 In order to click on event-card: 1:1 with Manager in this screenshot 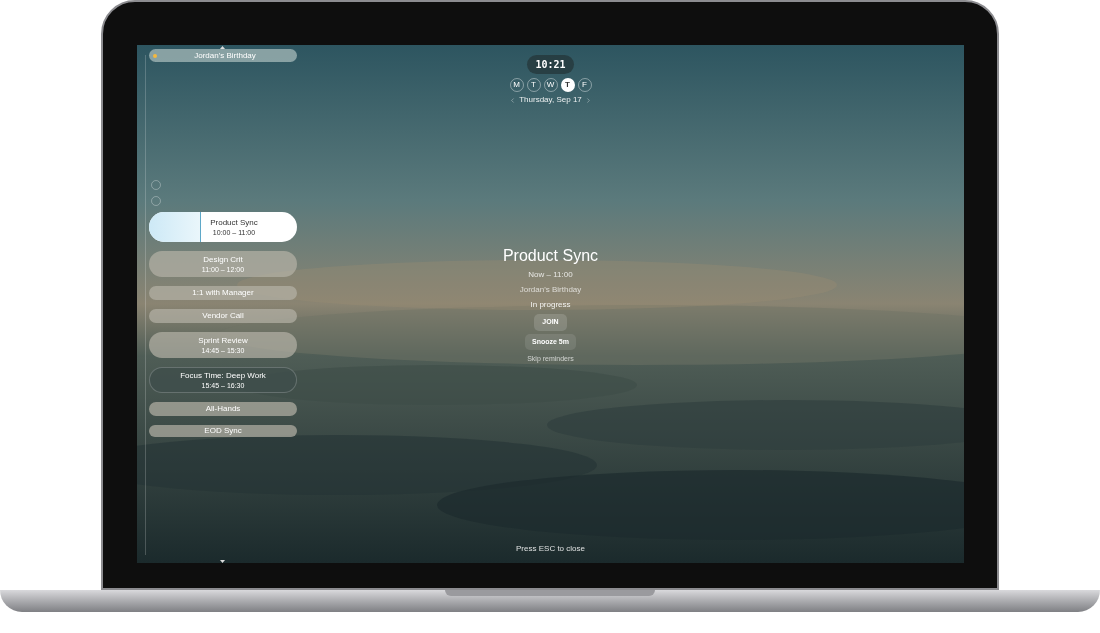, I will do `click(223, 293)`.